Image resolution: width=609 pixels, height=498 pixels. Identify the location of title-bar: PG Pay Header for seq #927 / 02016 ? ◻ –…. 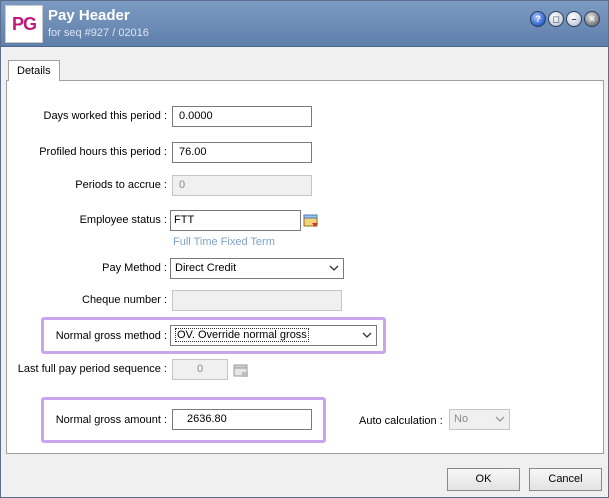
(304, 24).